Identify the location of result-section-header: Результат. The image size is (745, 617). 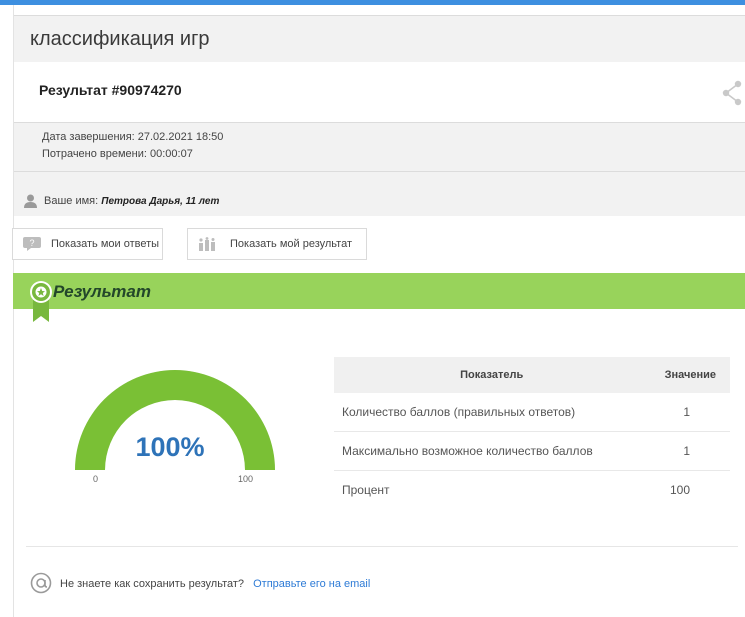
(379, 291).